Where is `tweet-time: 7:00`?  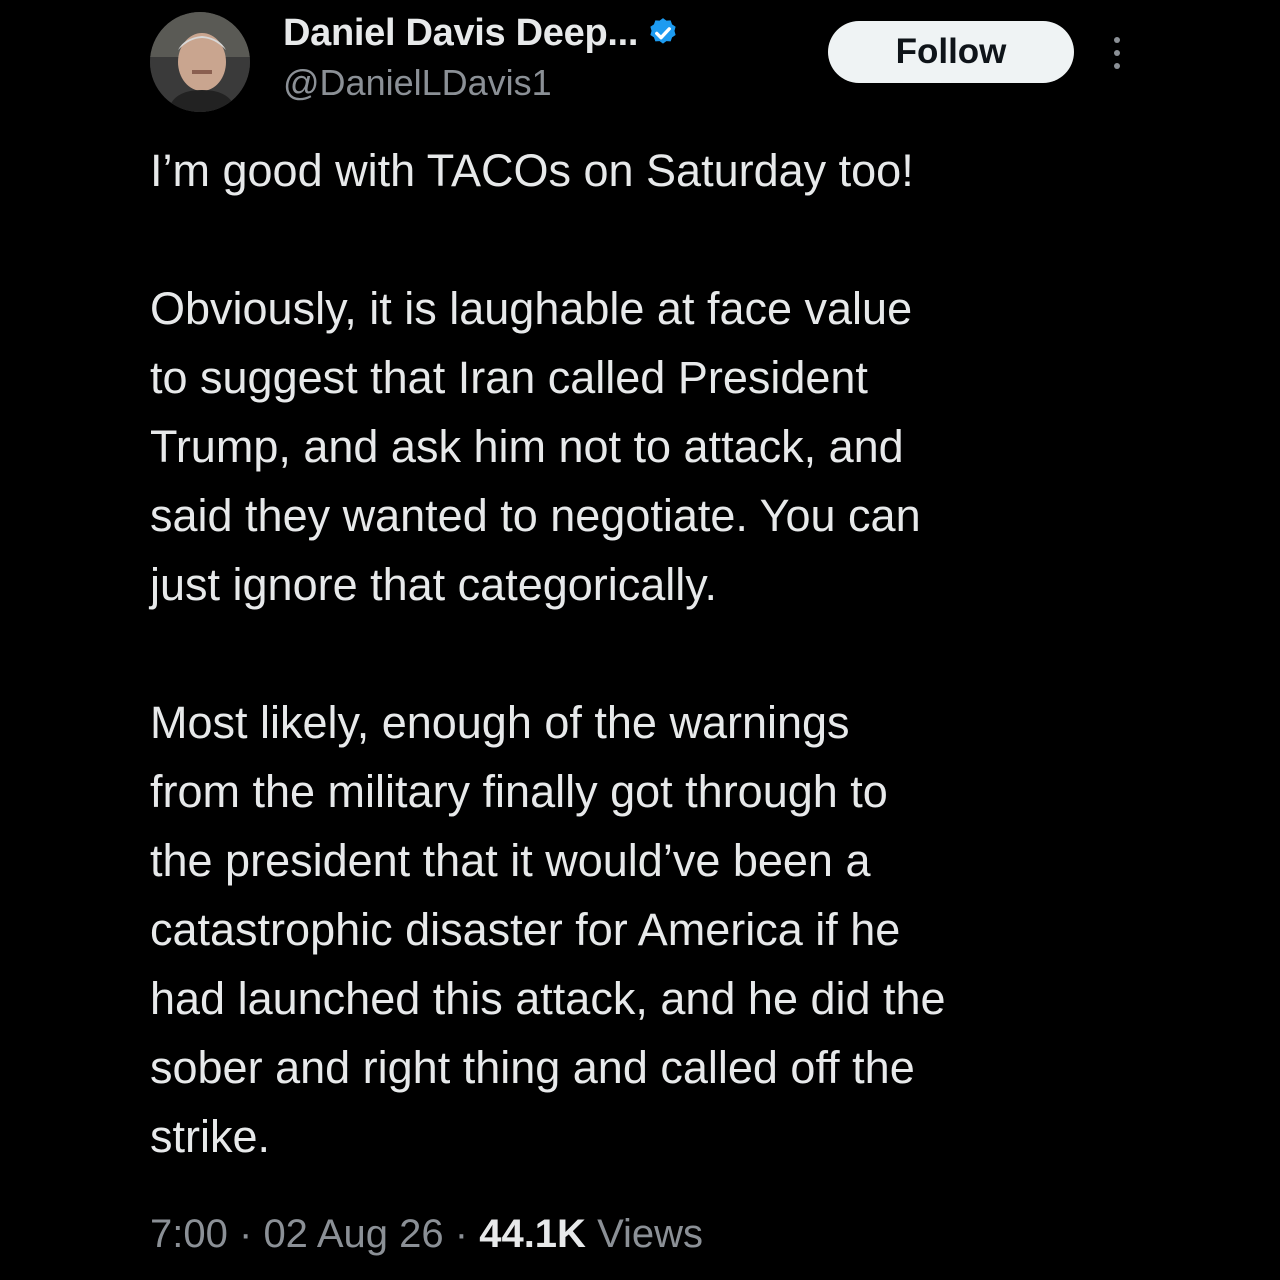
tweet-time: 7:00 is located at coordinates (189, 1234).